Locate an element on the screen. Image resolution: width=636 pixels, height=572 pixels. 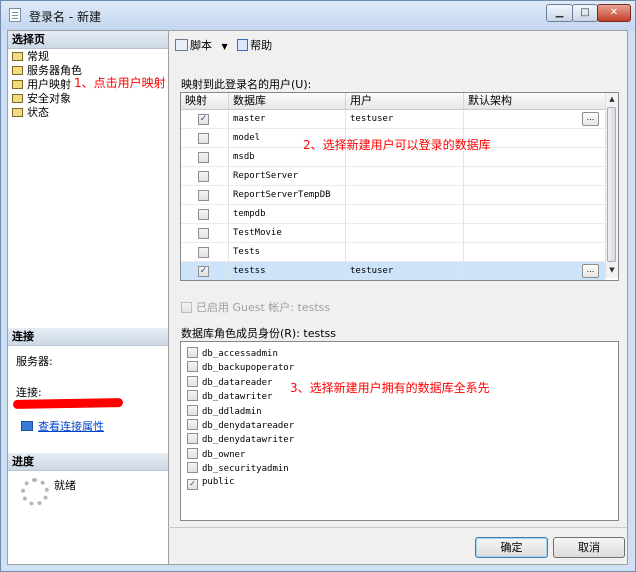
page-item-user-mapping: 用户映射 is located at coordinates (47, 85).